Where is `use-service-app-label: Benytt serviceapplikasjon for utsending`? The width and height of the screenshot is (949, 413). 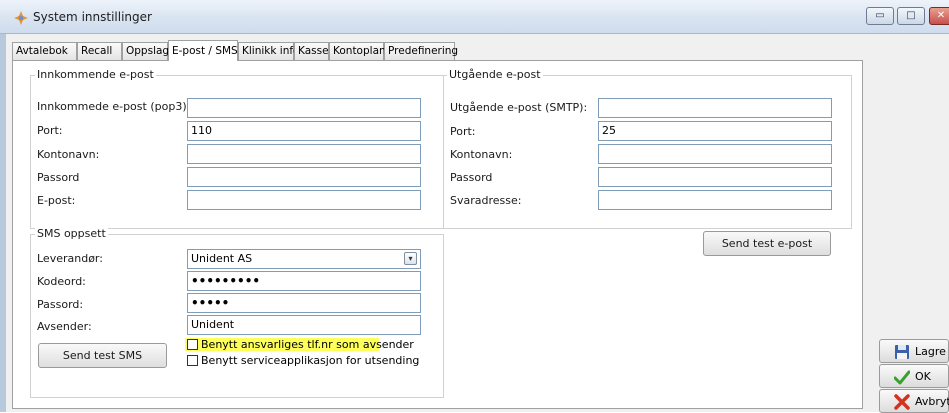 use-service-app-label: Benytt serviceapplikasjon for utsending is located at coordinates (310, 360).